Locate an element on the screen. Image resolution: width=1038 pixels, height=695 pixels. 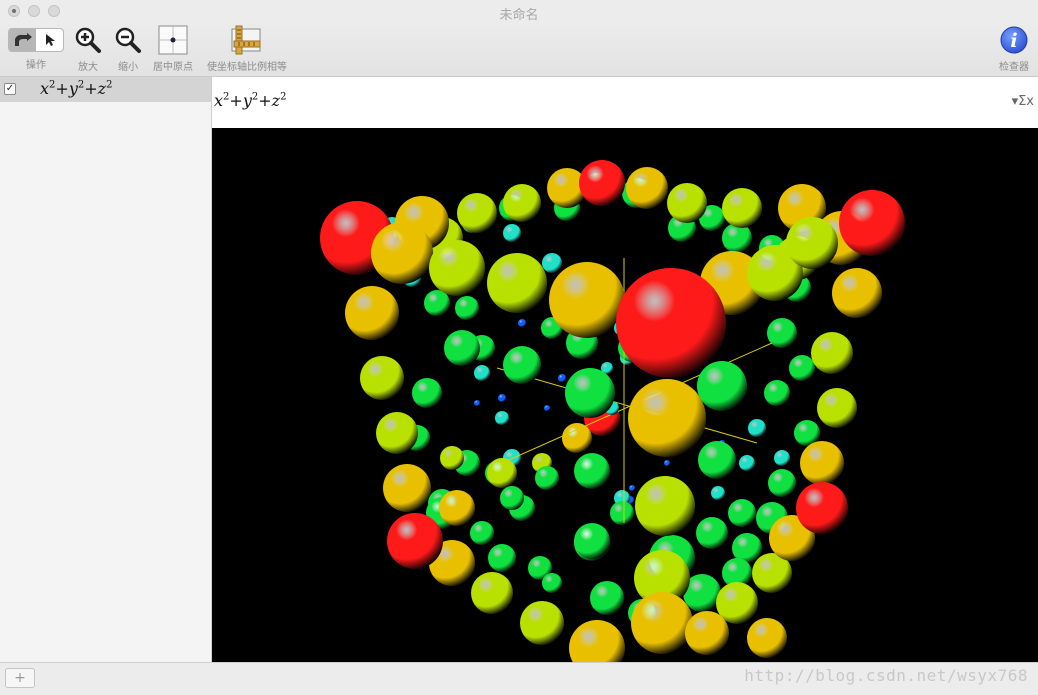
formula-editor: x2+y2+z2 ▾Σx is located at coordinates (625, 103).